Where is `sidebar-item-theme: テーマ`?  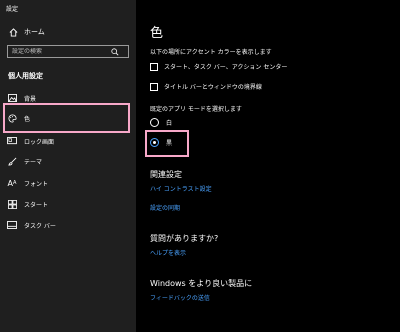 sidebar-item-theme: テーマ is located at coordinates (68, 161).